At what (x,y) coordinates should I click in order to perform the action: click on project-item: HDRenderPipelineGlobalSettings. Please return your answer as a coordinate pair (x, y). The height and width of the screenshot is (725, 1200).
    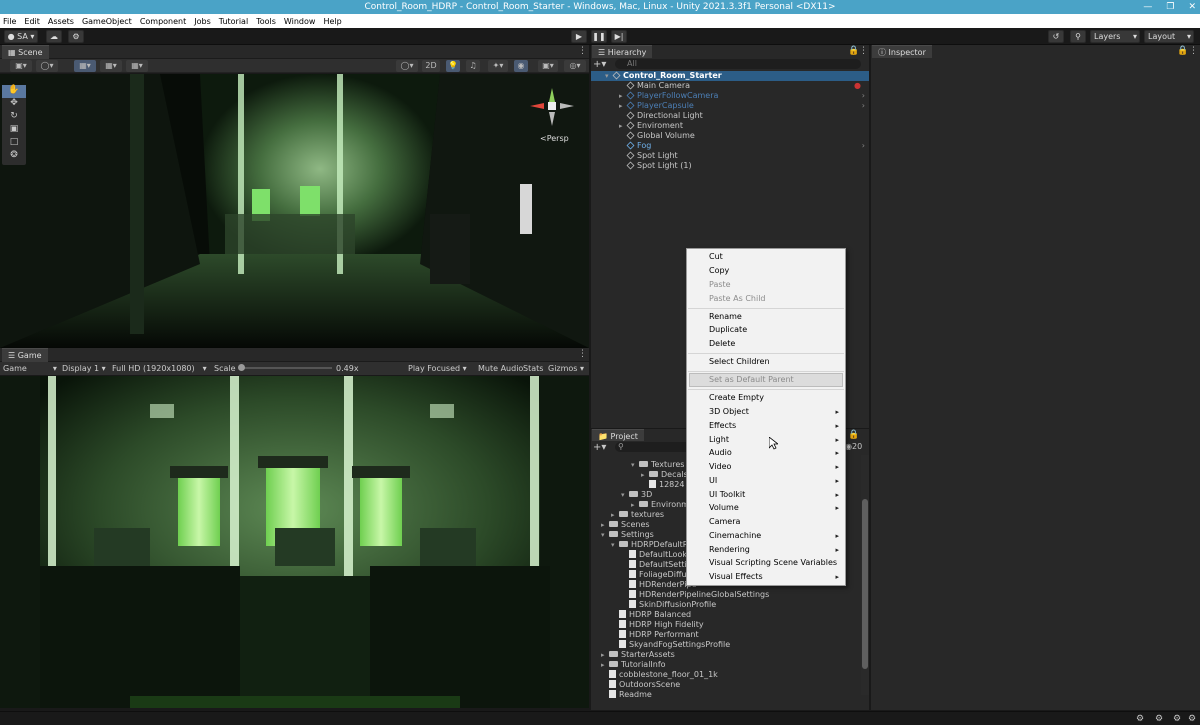
    Looking at the image, I should click on (726, 595).